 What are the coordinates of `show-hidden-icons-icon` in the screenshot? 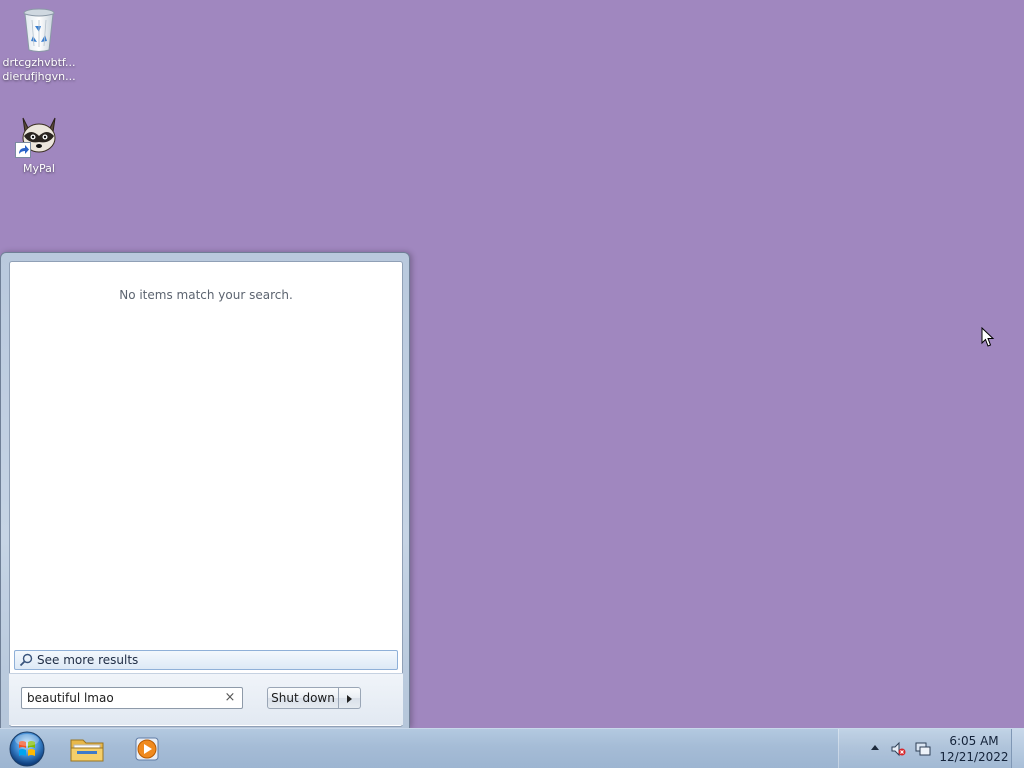 It's located at (875, 747).